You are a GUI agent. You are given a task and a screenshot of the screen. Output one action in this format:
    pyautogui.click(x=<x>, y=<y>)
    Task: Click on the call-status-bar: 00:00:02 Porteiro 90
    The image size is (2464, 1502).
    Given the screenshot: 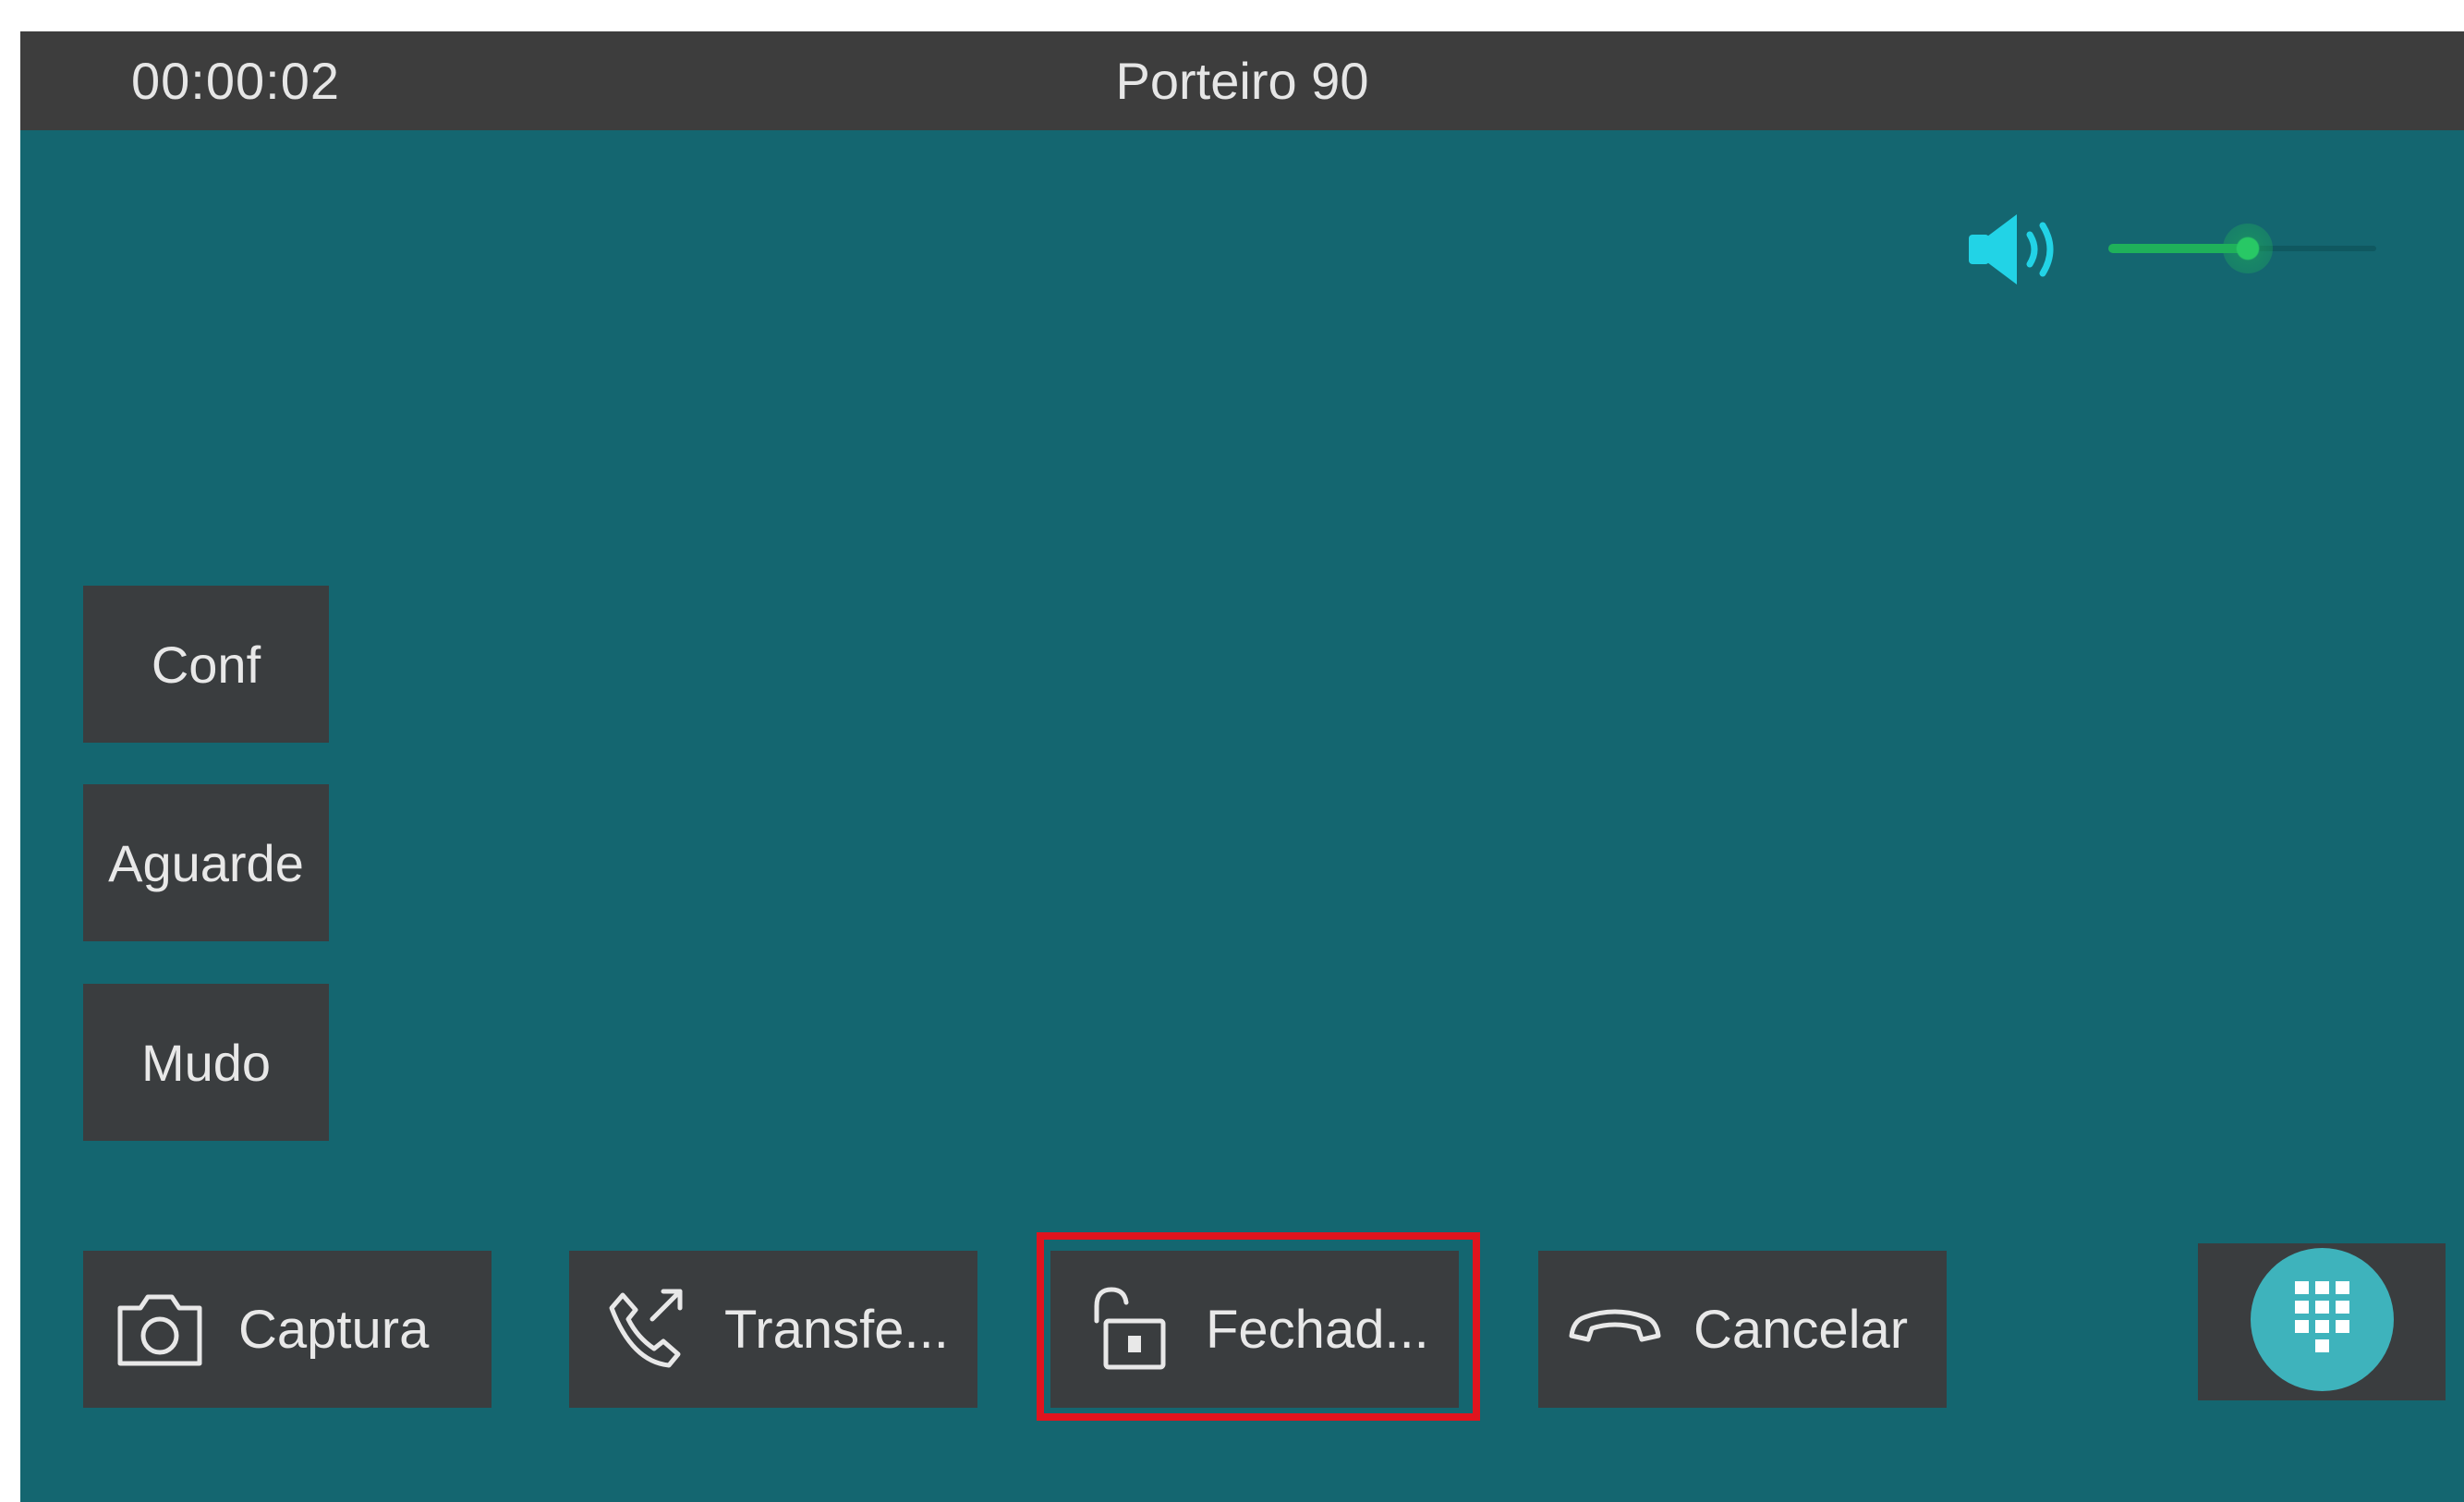 What is the action you would take?
    pyautogui.click(x=1242, y=80)
    